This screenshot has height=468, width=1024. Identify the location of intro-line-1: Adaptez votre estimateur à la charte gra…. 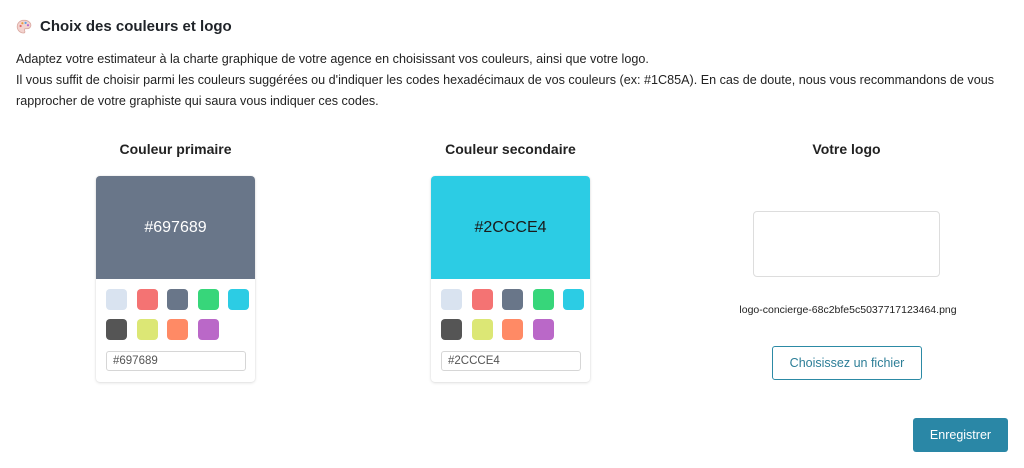
(332, 59).